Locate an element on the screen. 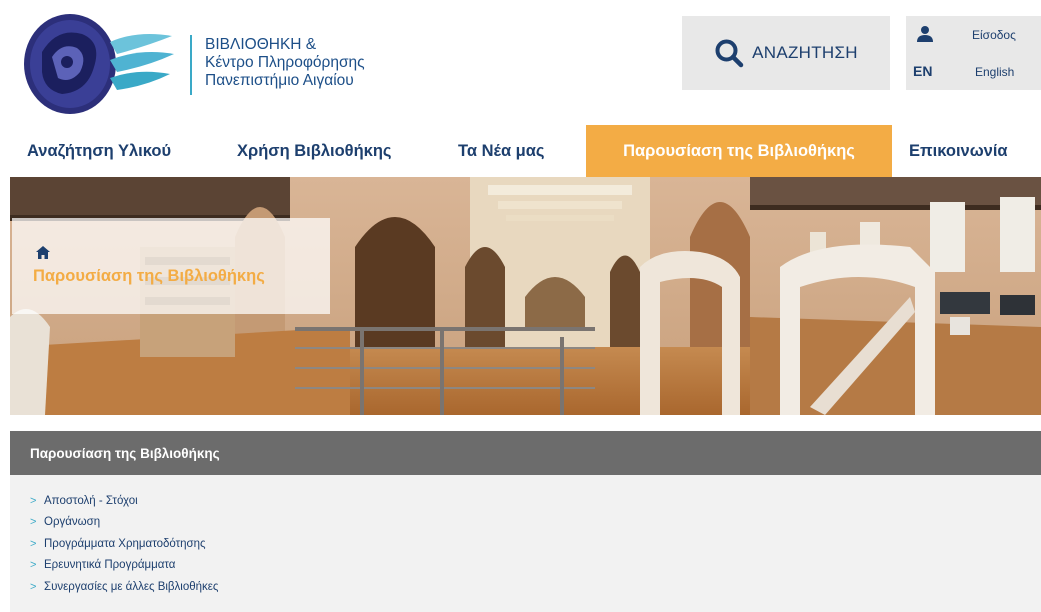  library-logo is located at coordinates (102, 64).